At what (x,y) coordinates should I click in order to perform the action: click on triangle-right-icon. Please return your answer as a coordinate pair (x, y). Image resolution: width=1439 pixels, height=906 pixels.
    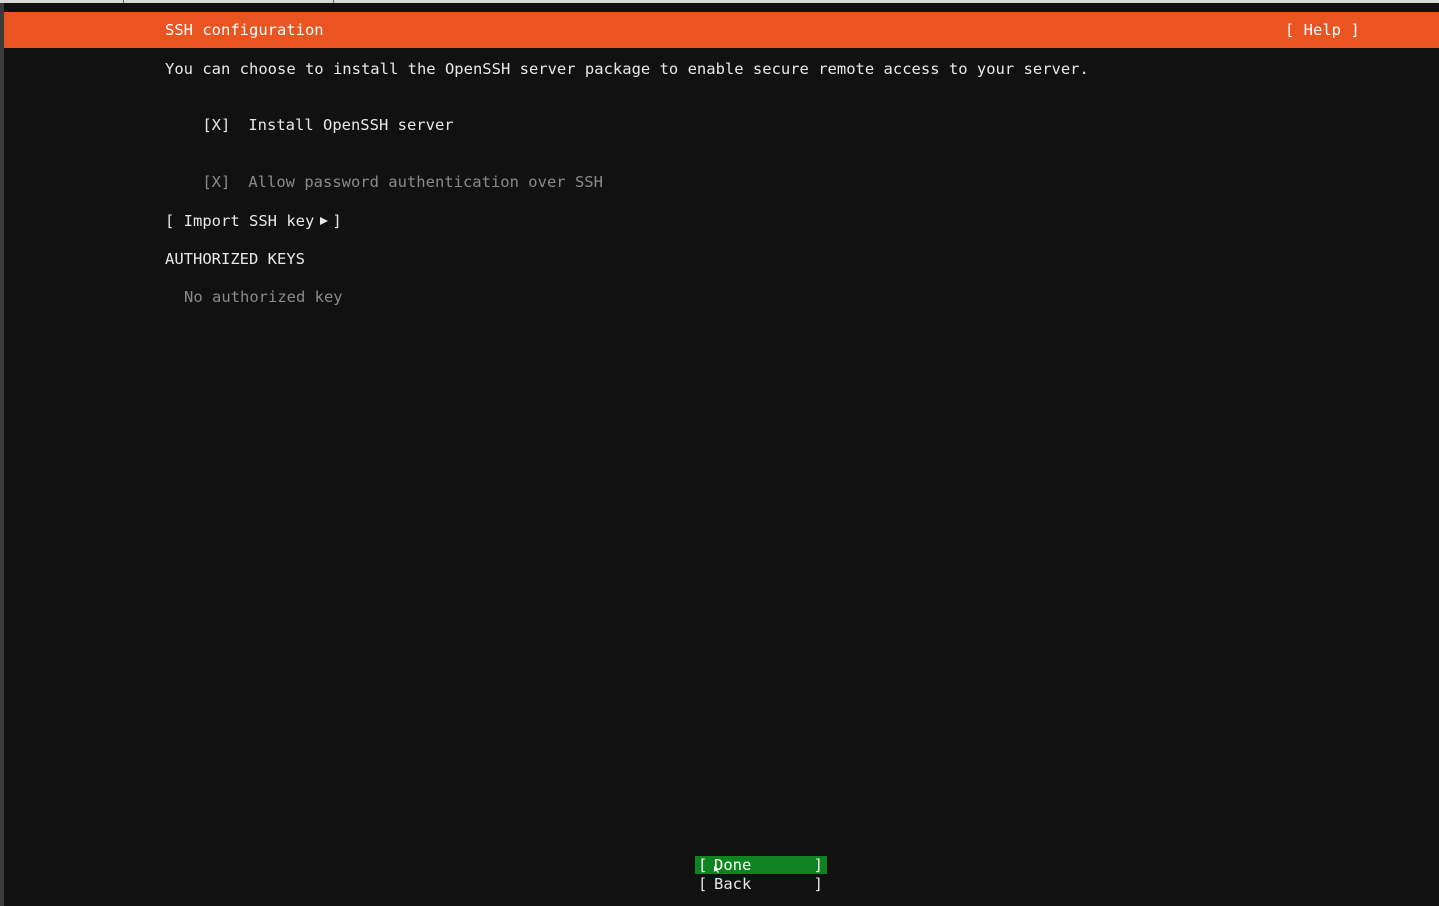
    Looking at the image, I should click on (324, 221).